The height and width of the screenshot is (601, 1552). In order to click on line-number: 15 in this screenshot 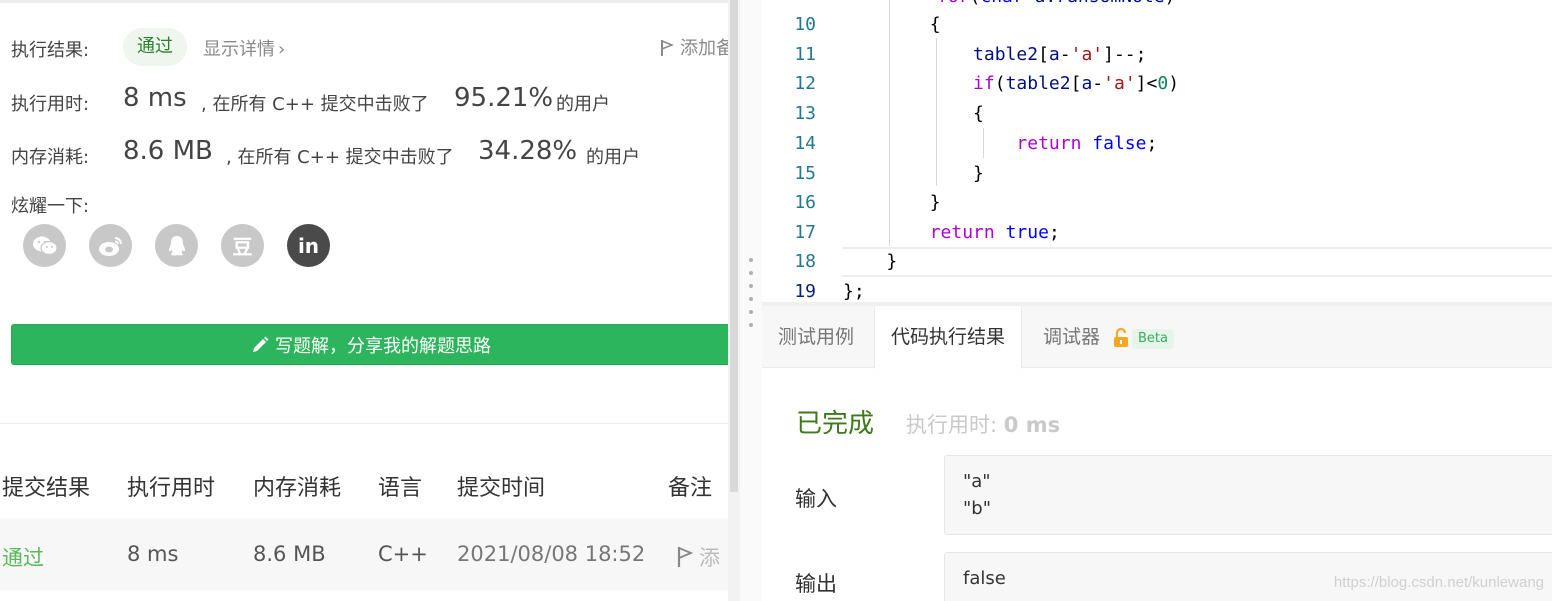, I will do `click(805, 173)`.